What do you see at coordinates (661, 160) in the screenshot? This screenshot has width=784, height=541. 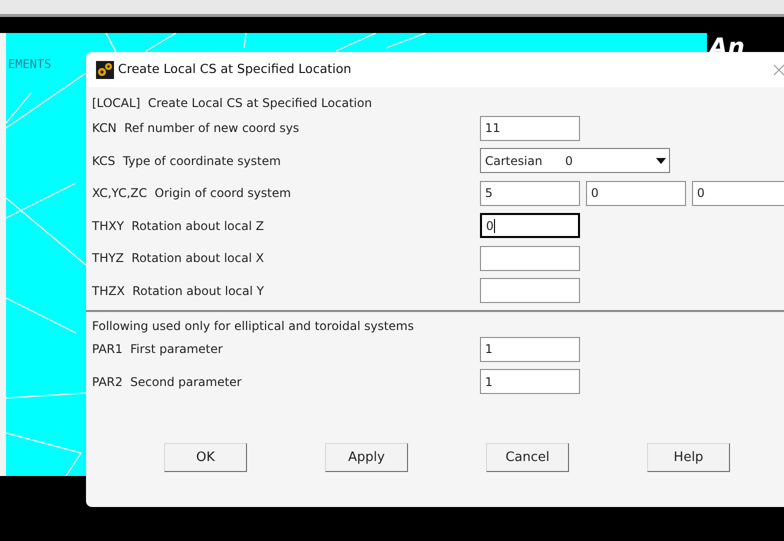 I see `dropdown-arrow-icon` at bounding box center [661, 160].